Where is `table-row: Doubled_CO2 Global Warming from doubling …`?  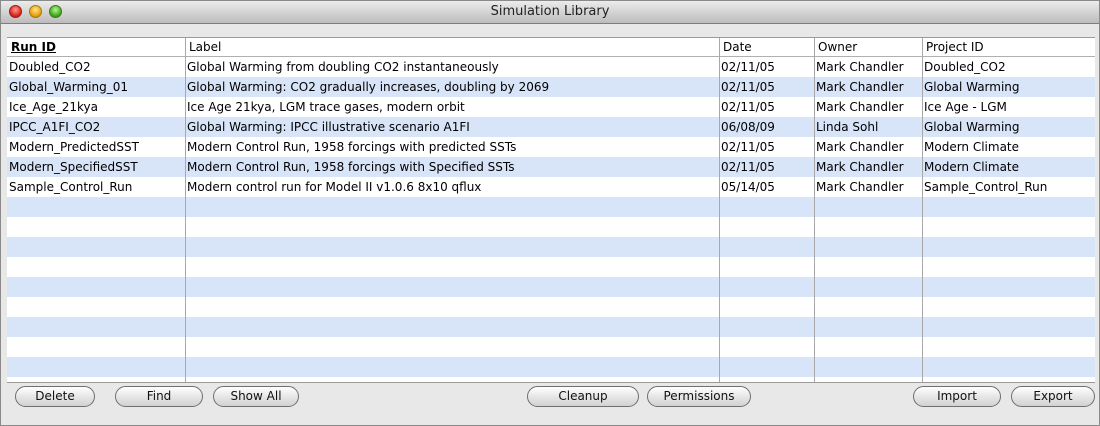
table-row: Doubled_CO2 Global Warming from doubling … is located at coordinates (551, 67).